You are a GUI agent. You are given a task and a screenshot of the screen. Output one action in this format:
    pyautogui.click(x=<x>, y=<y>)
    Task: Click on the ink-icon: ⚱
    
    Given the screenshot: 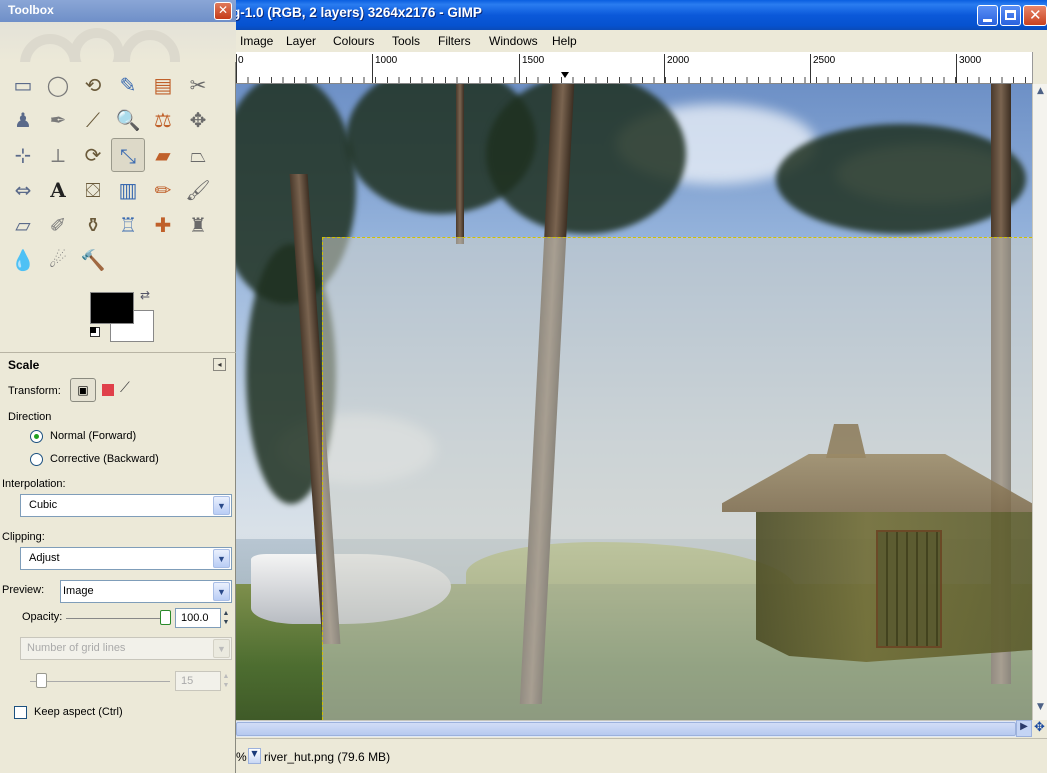 What is the action you would take?
    pyautogui.click(x=93, y=225)
    